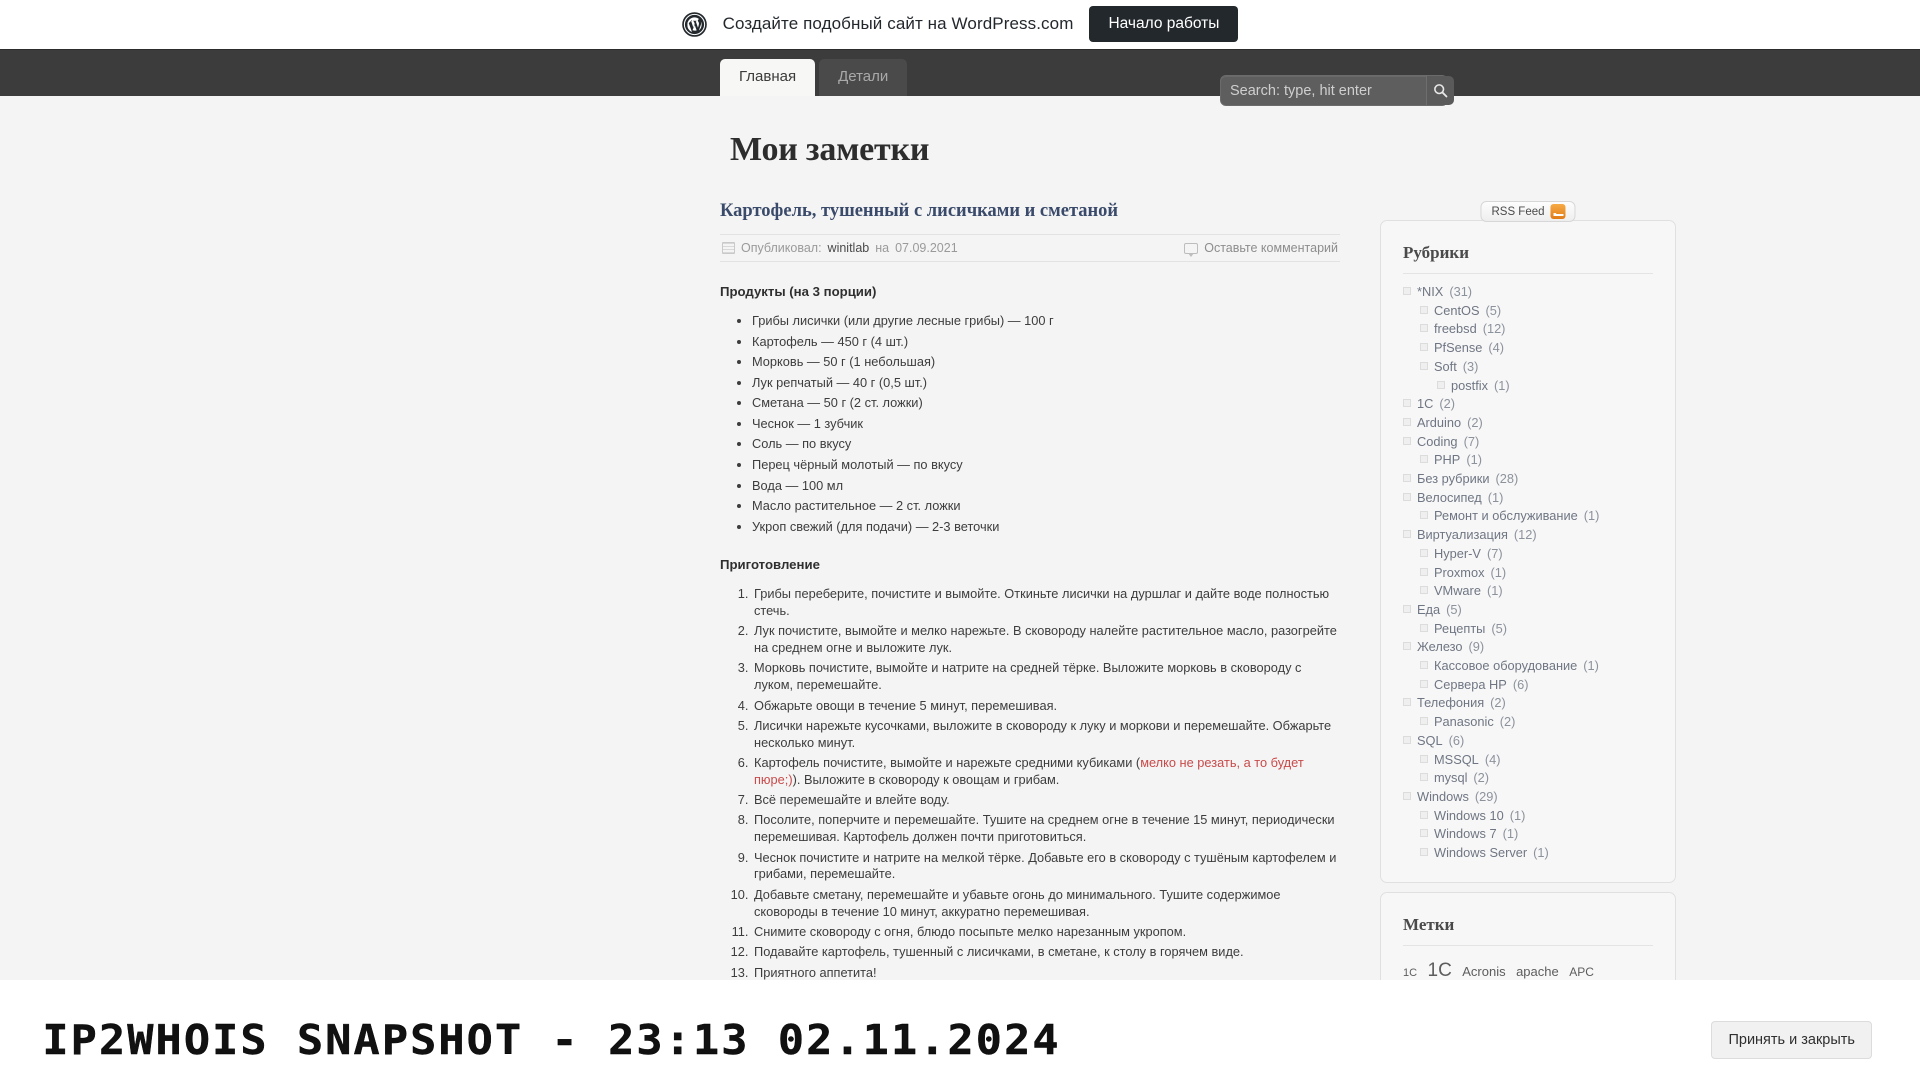 Image resolution: width=1920 pixels, height=1080 pixels. What do you see at coordinates (1430, 292) in the screenshot?
I see `category-name: *NIX` at bounding box center [1430, 292].